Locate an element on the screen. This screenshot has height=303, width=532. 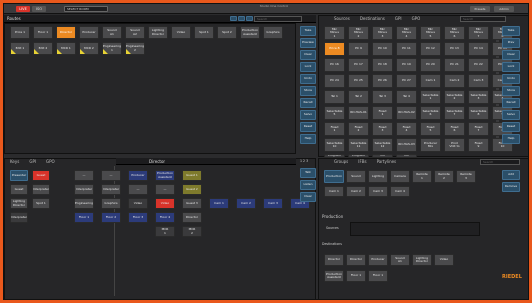
destination-button: Floor 1 is located at coordinates (378, 276).